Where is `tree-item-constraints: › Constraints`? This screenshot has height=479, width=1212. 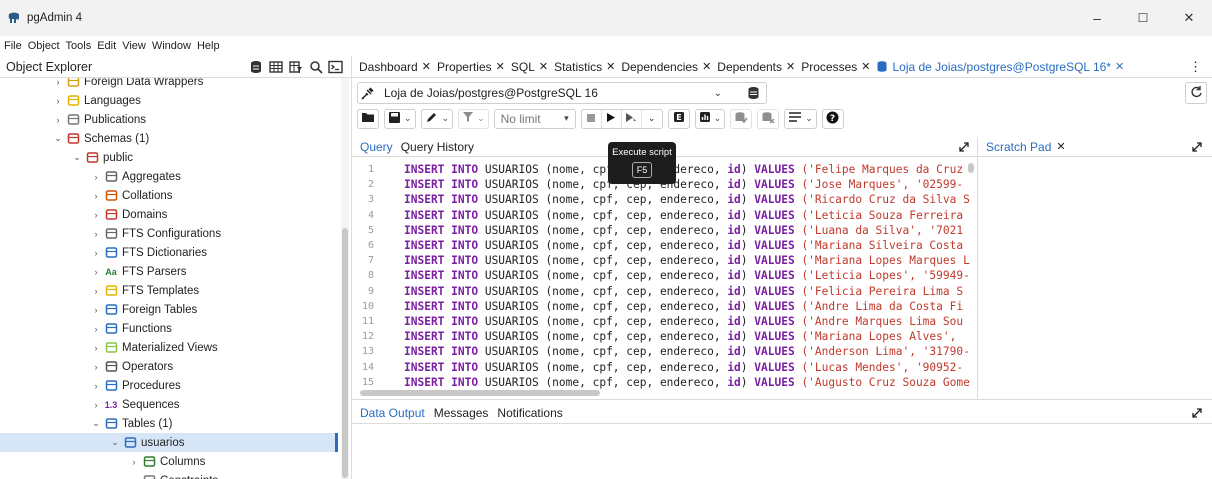 tree-item-constraints: › Constraints is located at coordinates (169, 475).